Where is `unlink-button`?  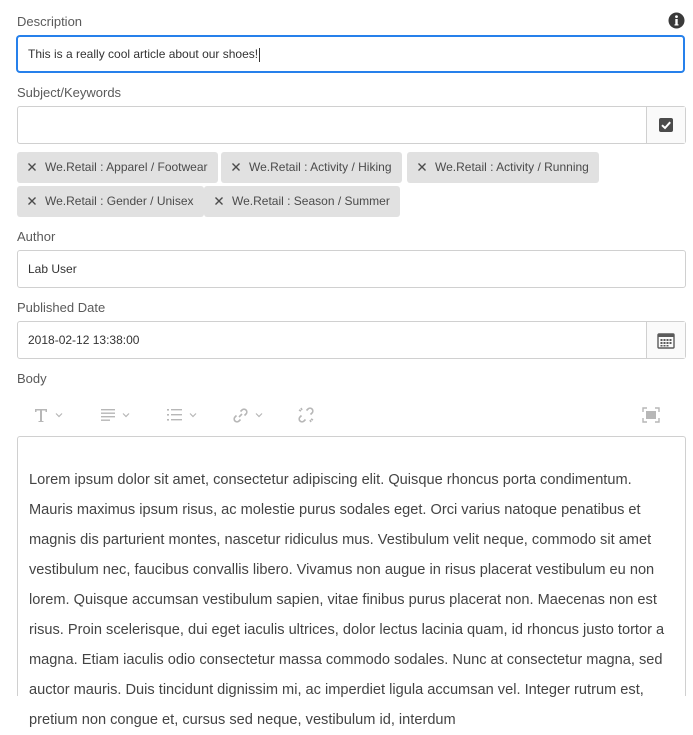
unlink-button is located at coordinates (306, 415).